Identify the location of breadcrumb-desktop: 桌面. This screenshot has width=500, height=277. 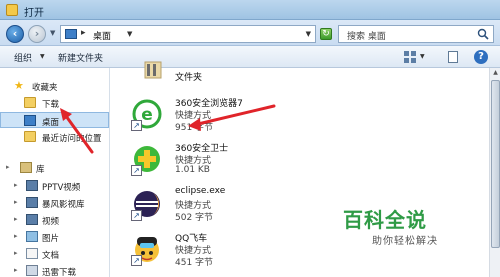
(102, 35).